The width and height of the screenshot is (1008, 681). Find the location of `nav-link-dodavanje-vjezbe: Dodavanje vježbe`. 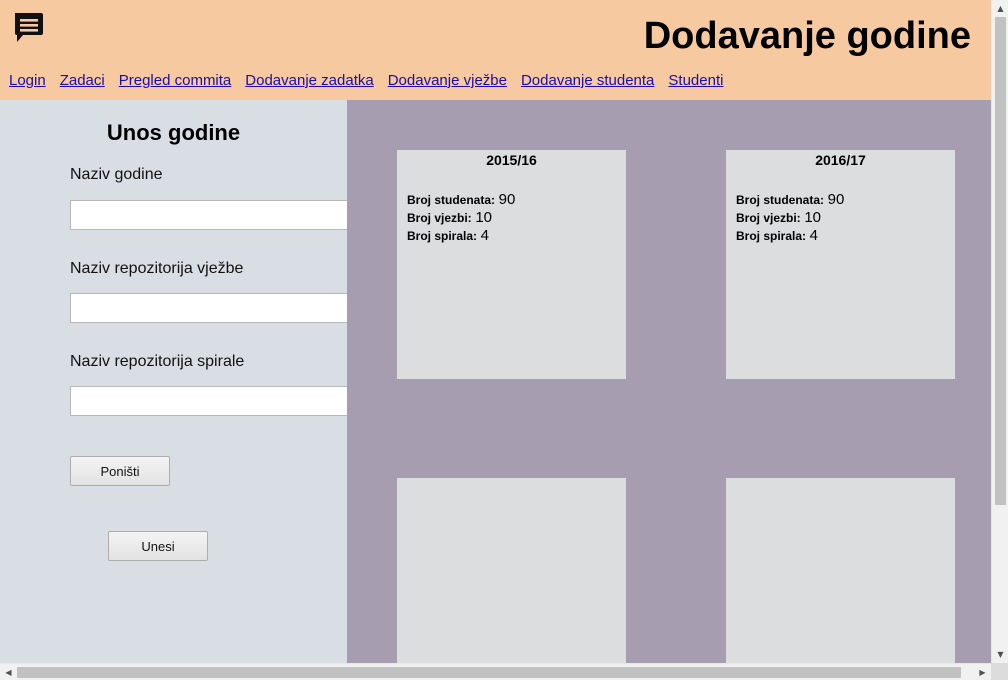

nav-link-dodavanje-vjezbe: Dodavanje vježbe is located at coordinates (447, 80).